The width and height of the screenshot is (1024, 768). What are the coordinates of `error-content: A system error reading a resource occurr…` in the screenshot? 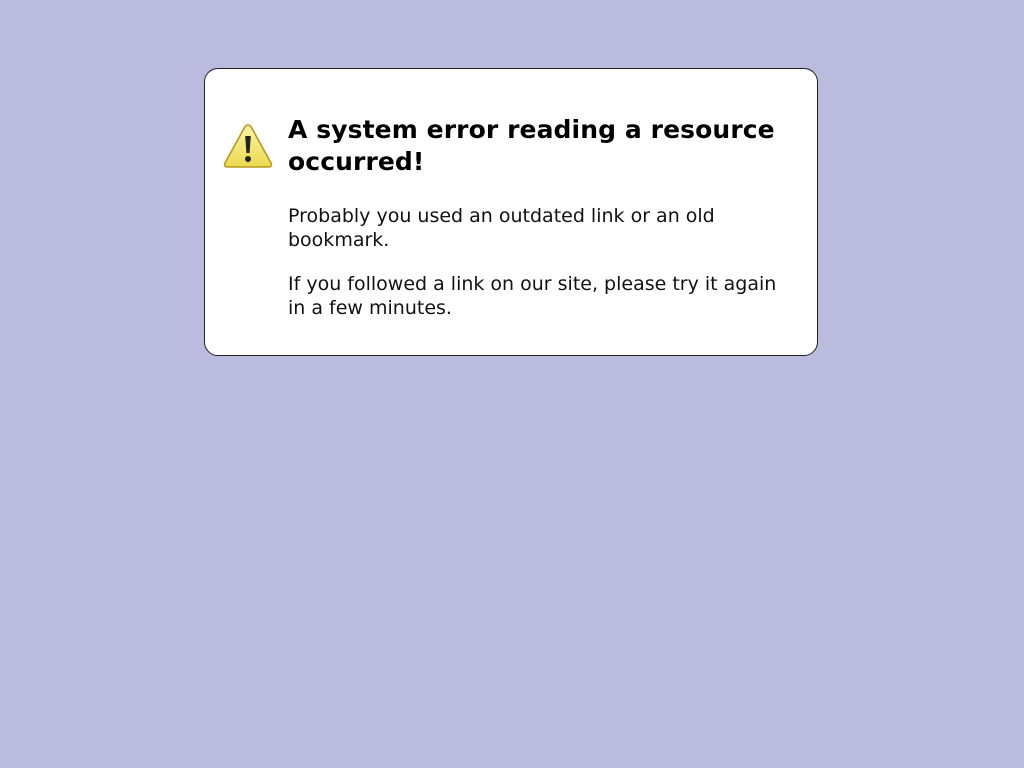 It's located at (543, 217).